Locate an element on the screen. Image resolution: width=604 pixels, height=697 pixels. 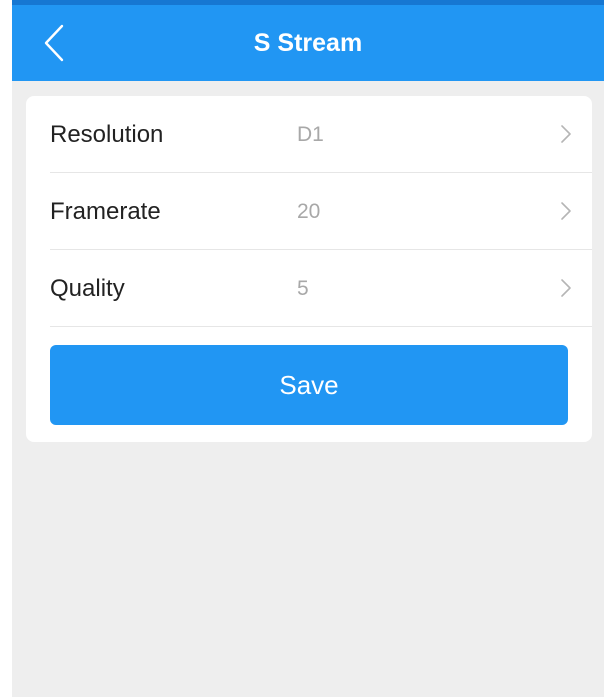
chevron-left-icon is located at coordinates (54, 43).